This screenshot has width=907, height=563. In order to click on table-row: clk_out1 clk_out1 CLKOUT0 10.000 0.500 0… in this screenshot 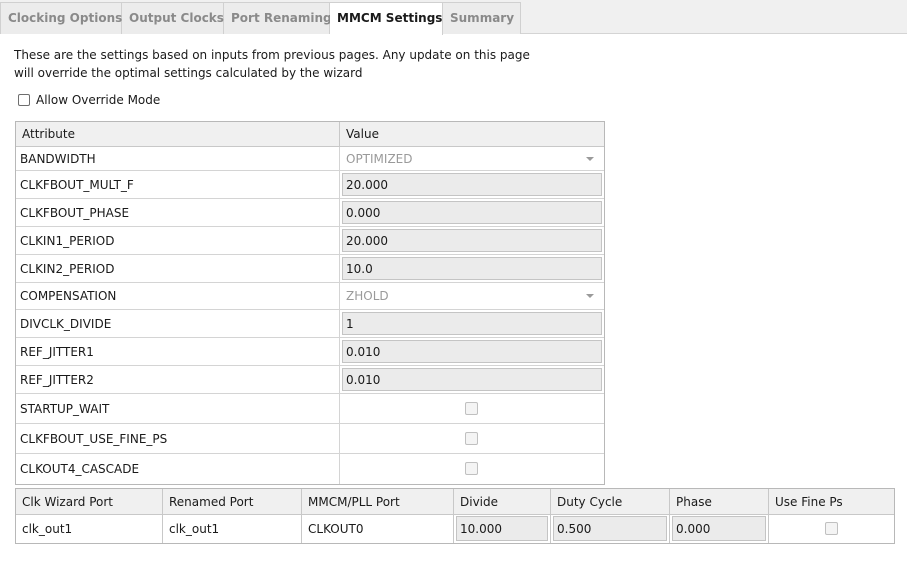, I will do `click(455, 528)`.